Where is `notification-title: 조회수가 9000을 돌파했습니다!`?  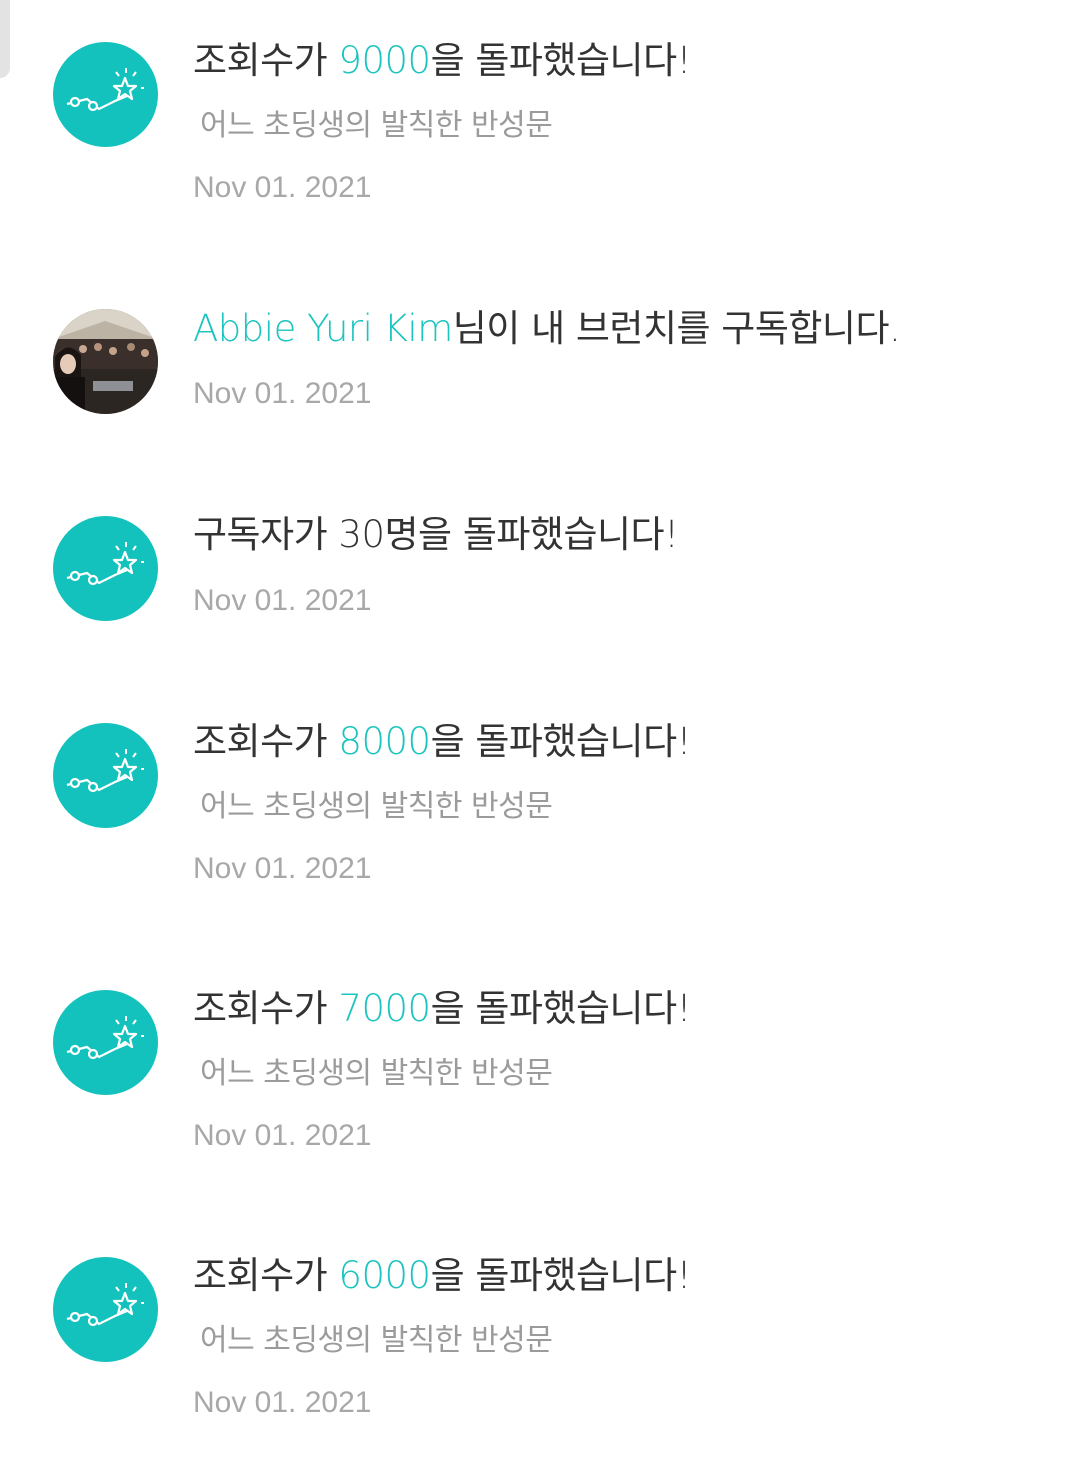 notification-title: 조회수가 9000을 돌파했습니다! is located at coordinates (442, 60).